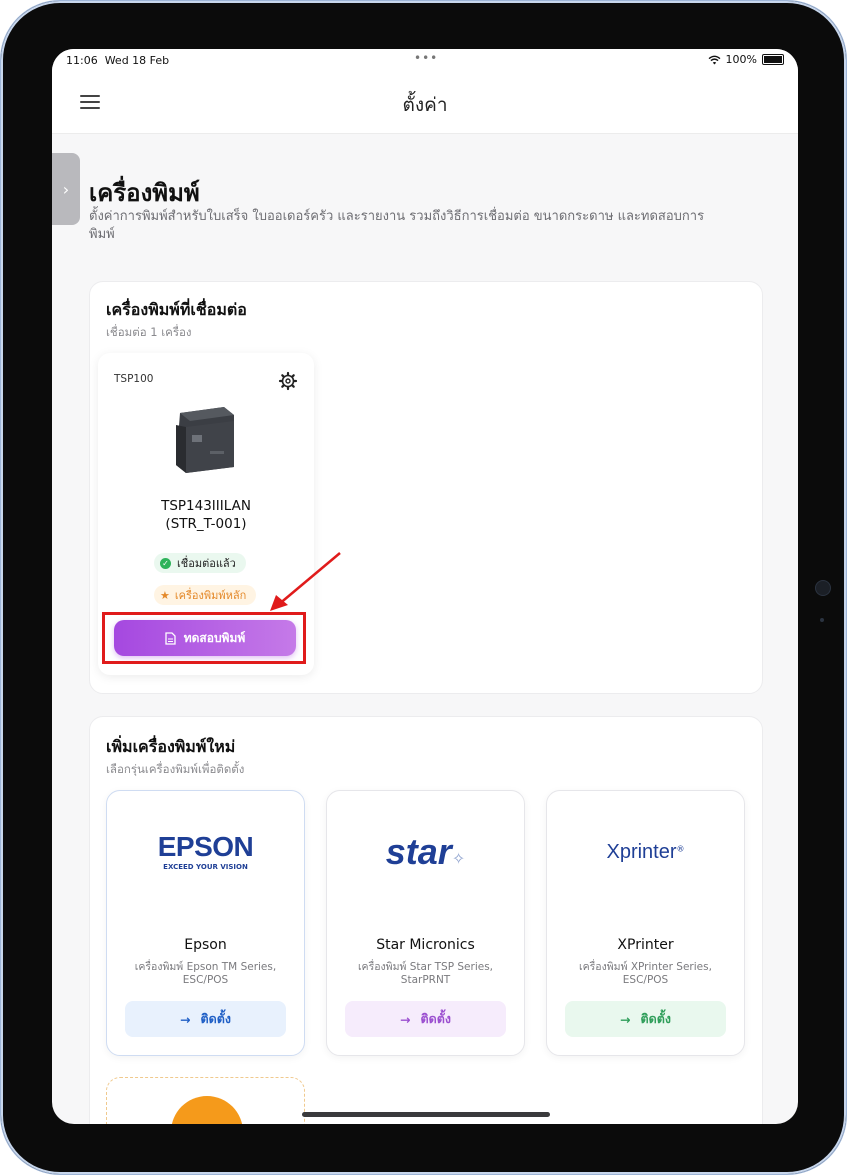 The width and height of the screenshot is (847, 1175). Describe the element at coordinates (134, 379) in the screenshot. I see `printer-model: TSP100` at that location.